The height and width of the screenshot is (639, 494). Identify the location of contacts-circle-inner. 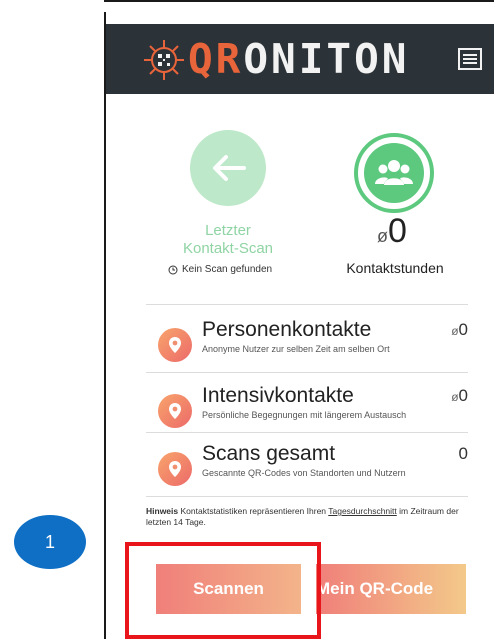
(394, 173).